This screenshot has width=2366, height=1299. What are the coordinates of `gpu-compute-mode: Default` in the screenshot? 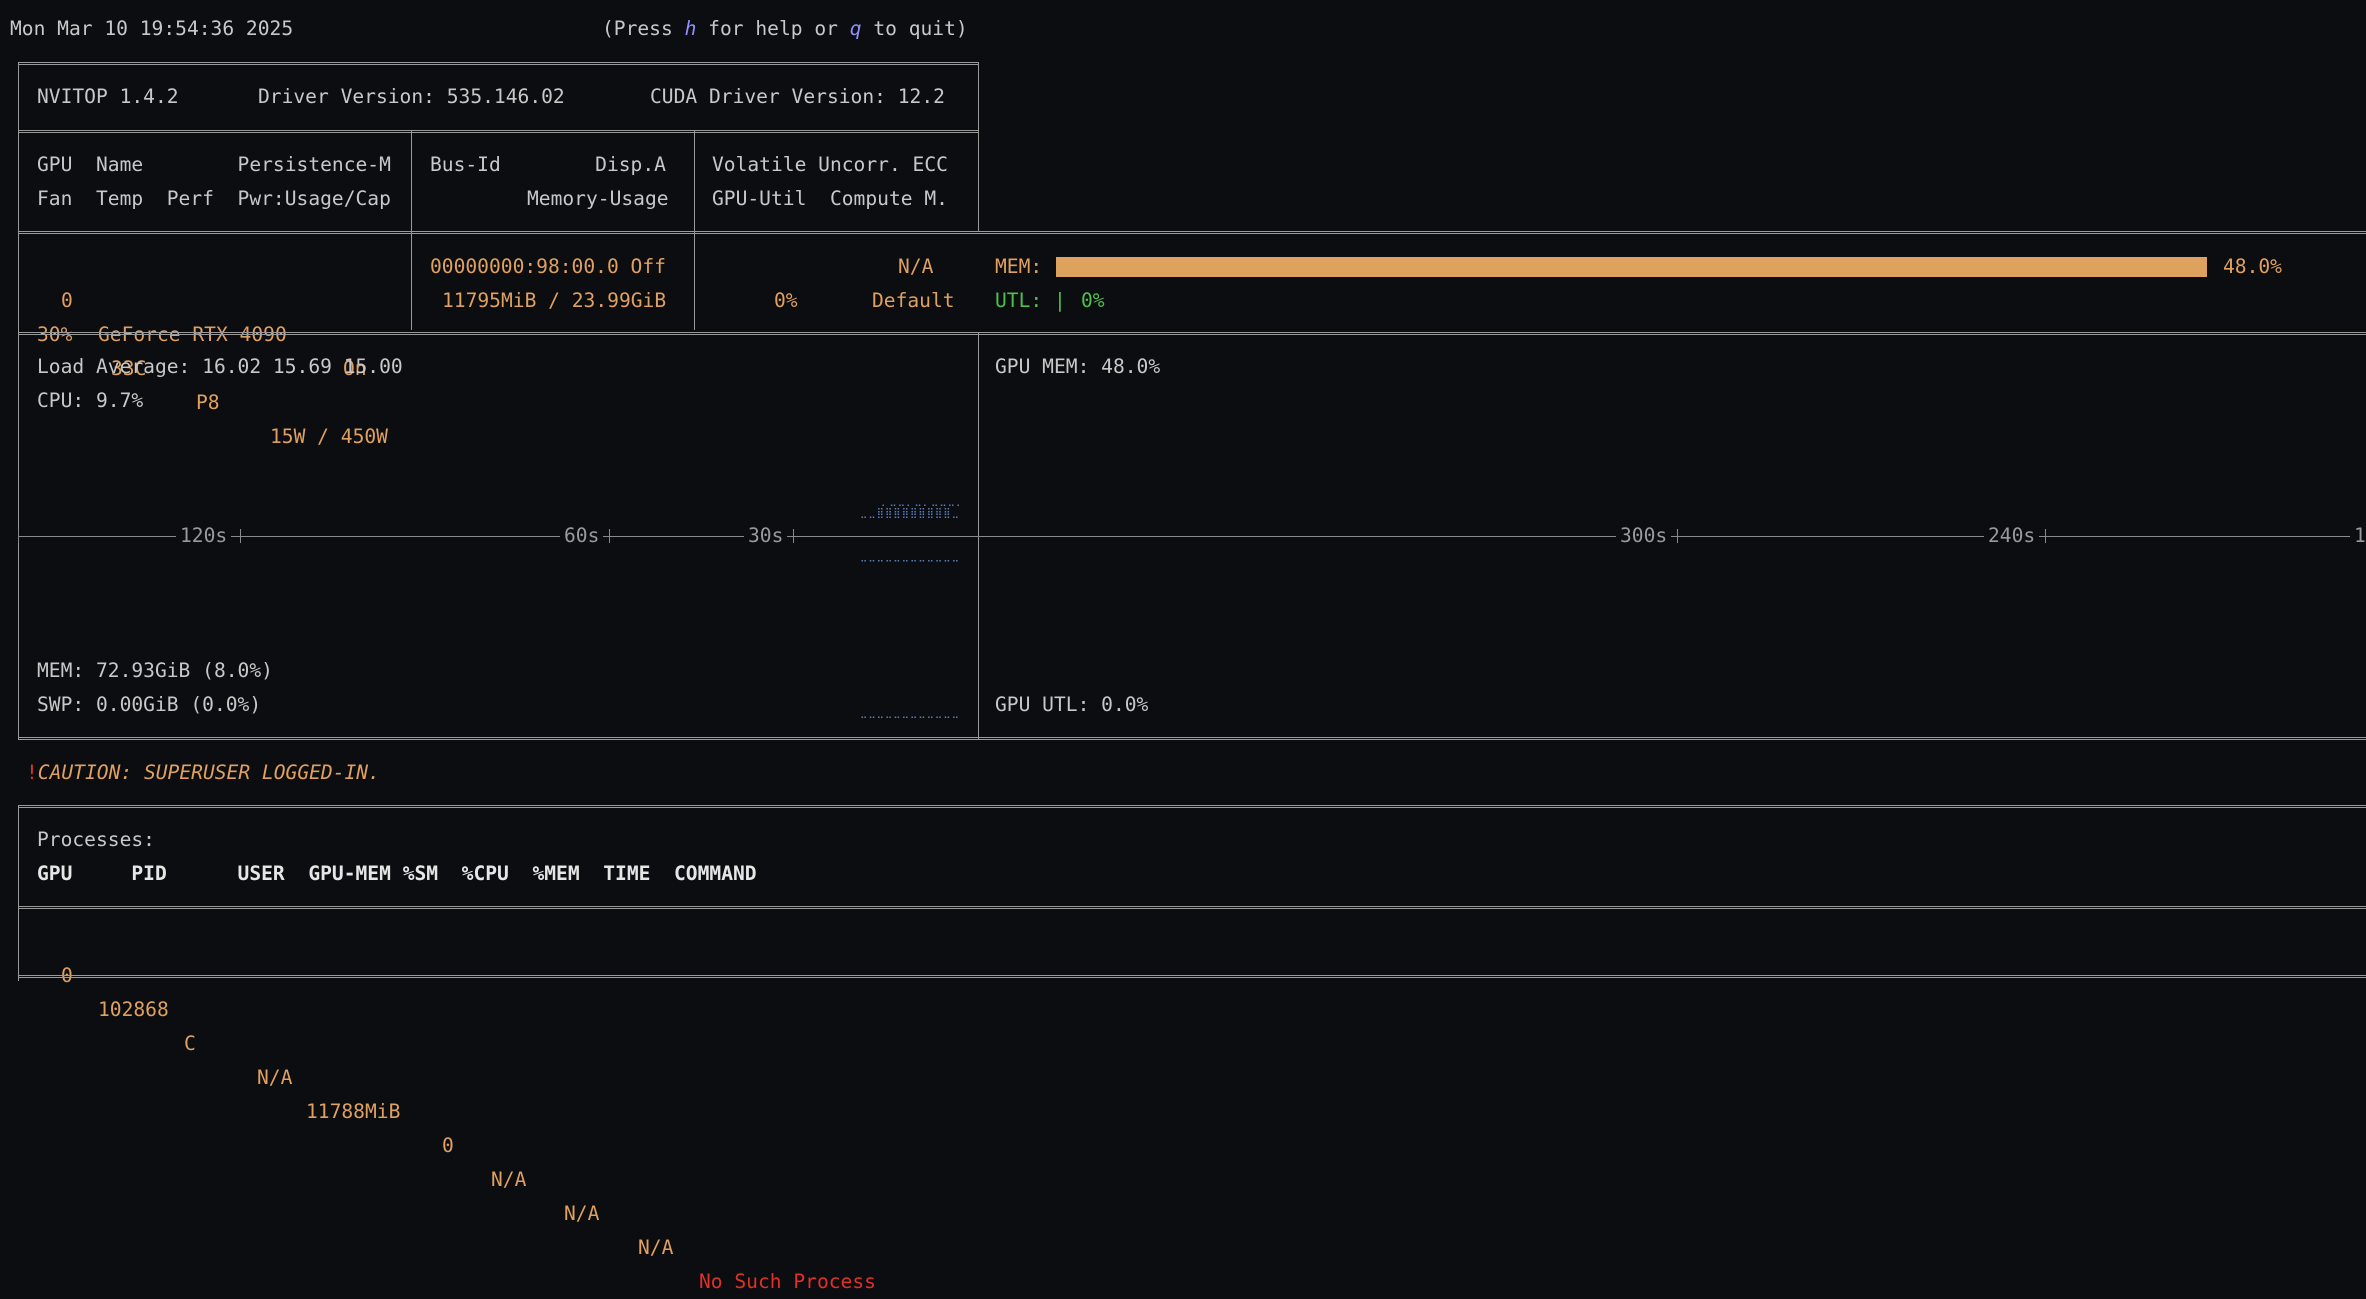 It's located at (913, 300).